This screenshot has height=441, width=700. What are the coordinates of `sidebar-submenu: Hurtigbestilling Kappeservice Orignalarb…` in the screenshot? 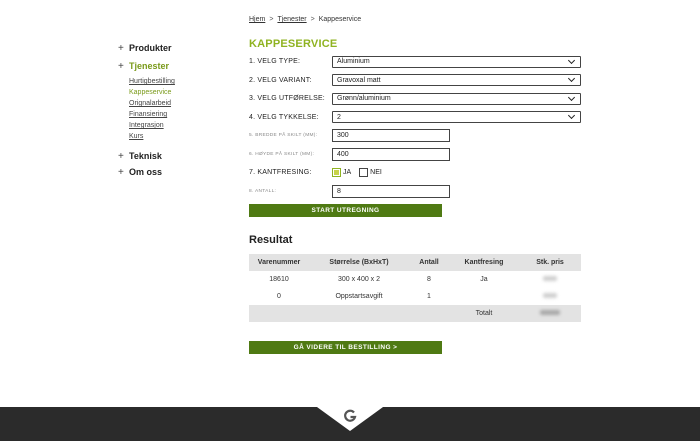 It's located at (178, 109).